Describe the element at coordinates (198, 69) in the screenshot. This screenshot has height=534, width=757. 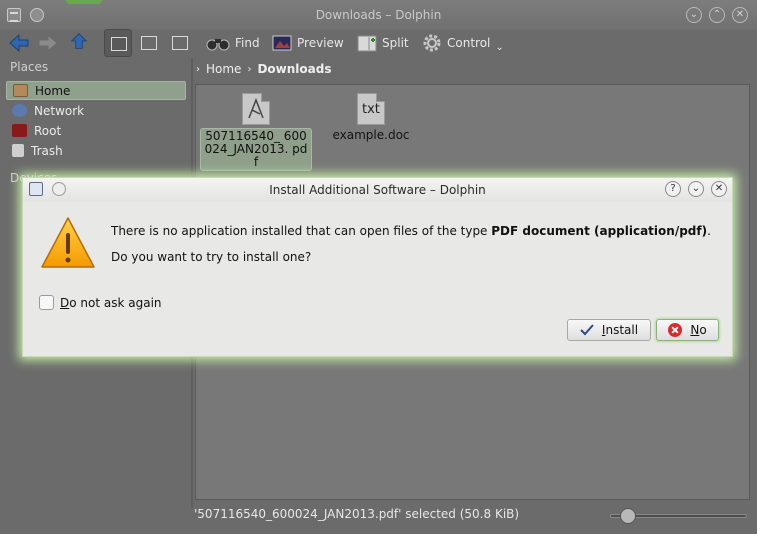
I see `breadcrumb-chevron-icon: ›` at that location.